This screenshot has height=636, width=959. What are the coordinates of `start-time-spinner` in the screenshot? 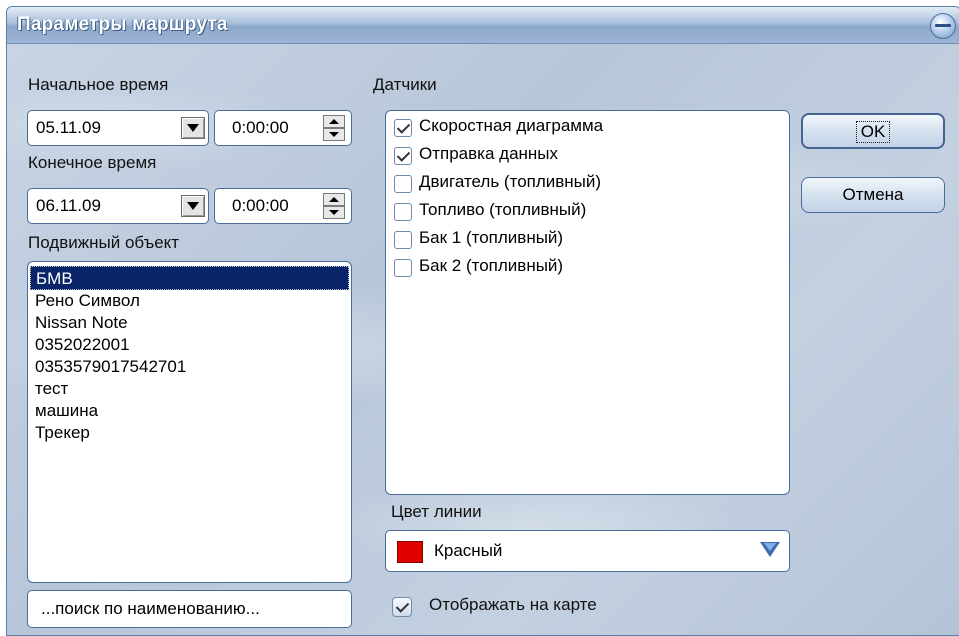 It's located at (334, 128).